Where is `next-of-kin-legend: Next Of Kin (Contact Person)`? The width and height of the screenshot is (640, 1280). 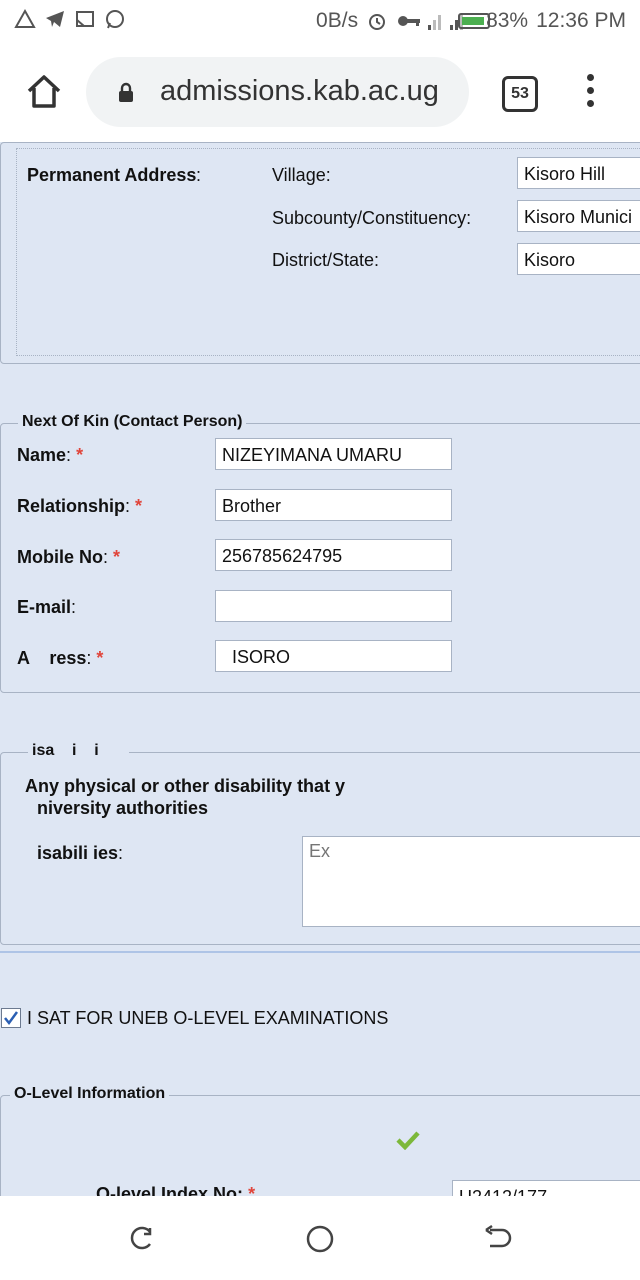
next-of-kin-legend: Next Of Kin (Contact Person) is located at coordinates (132, 422).